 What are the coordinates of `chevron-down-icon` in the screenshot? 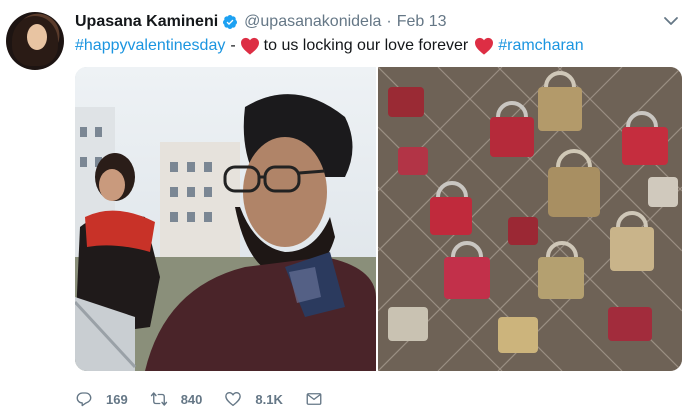 It's located at (671, 21).